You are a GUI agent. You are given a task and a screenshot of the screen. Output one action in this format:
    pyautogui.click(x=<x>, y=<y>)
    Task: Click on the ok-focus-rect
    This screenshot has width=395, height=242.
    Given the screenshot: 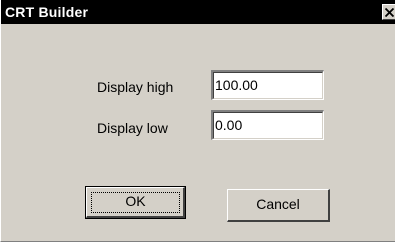 What is the action you would take?
    pyautogui.click(x=135, y=202)
    